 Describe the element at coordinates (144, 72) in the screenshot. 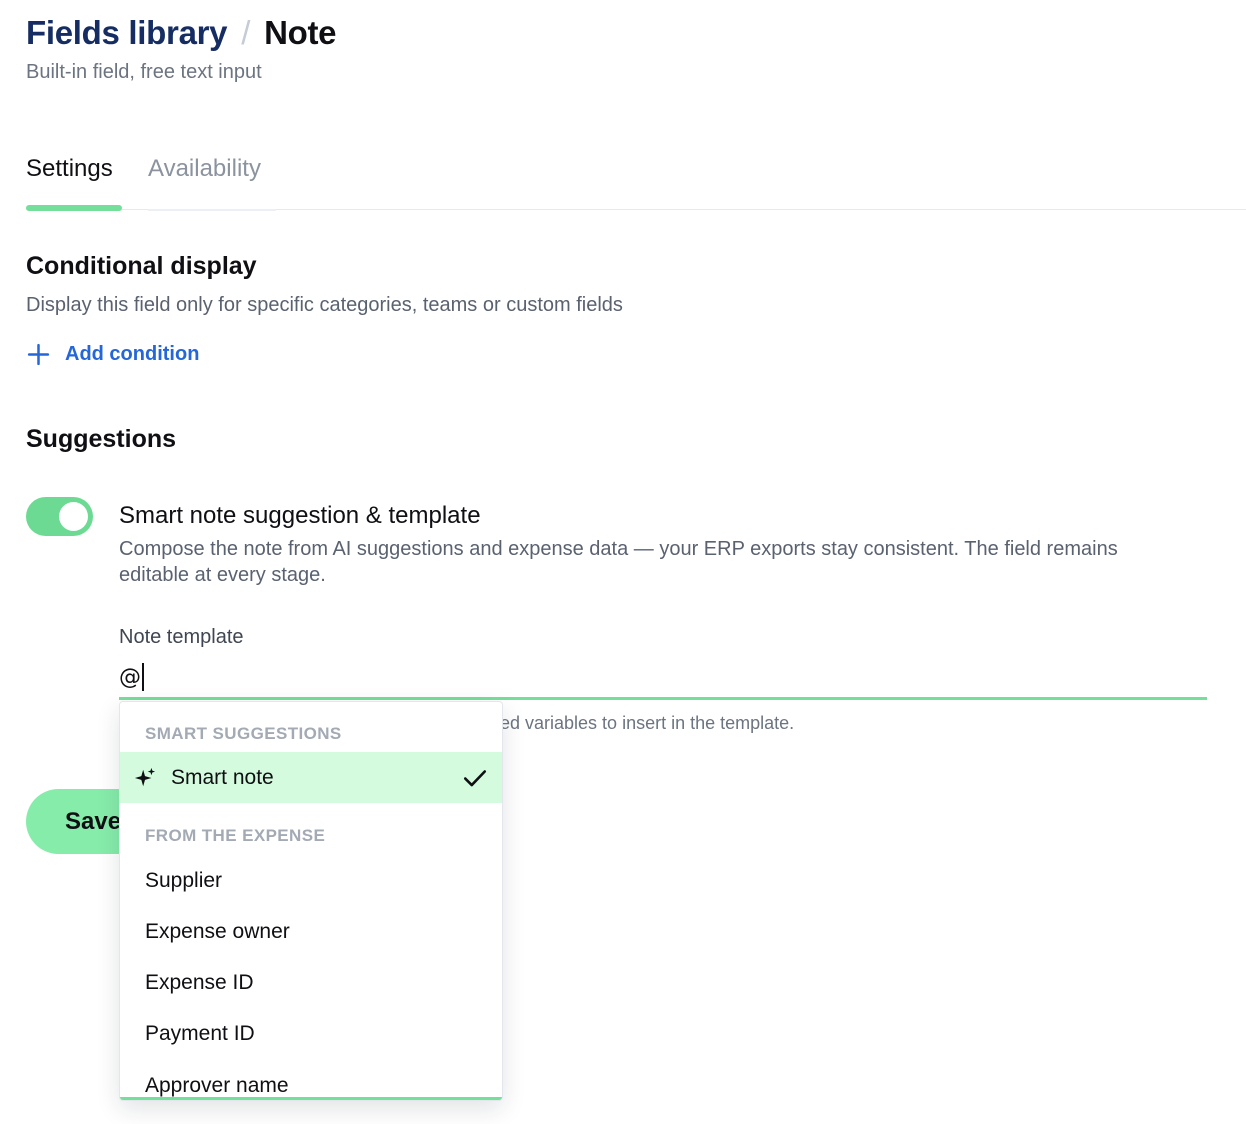

I see `page-subtitle: Built-in field, free text input` at that location.